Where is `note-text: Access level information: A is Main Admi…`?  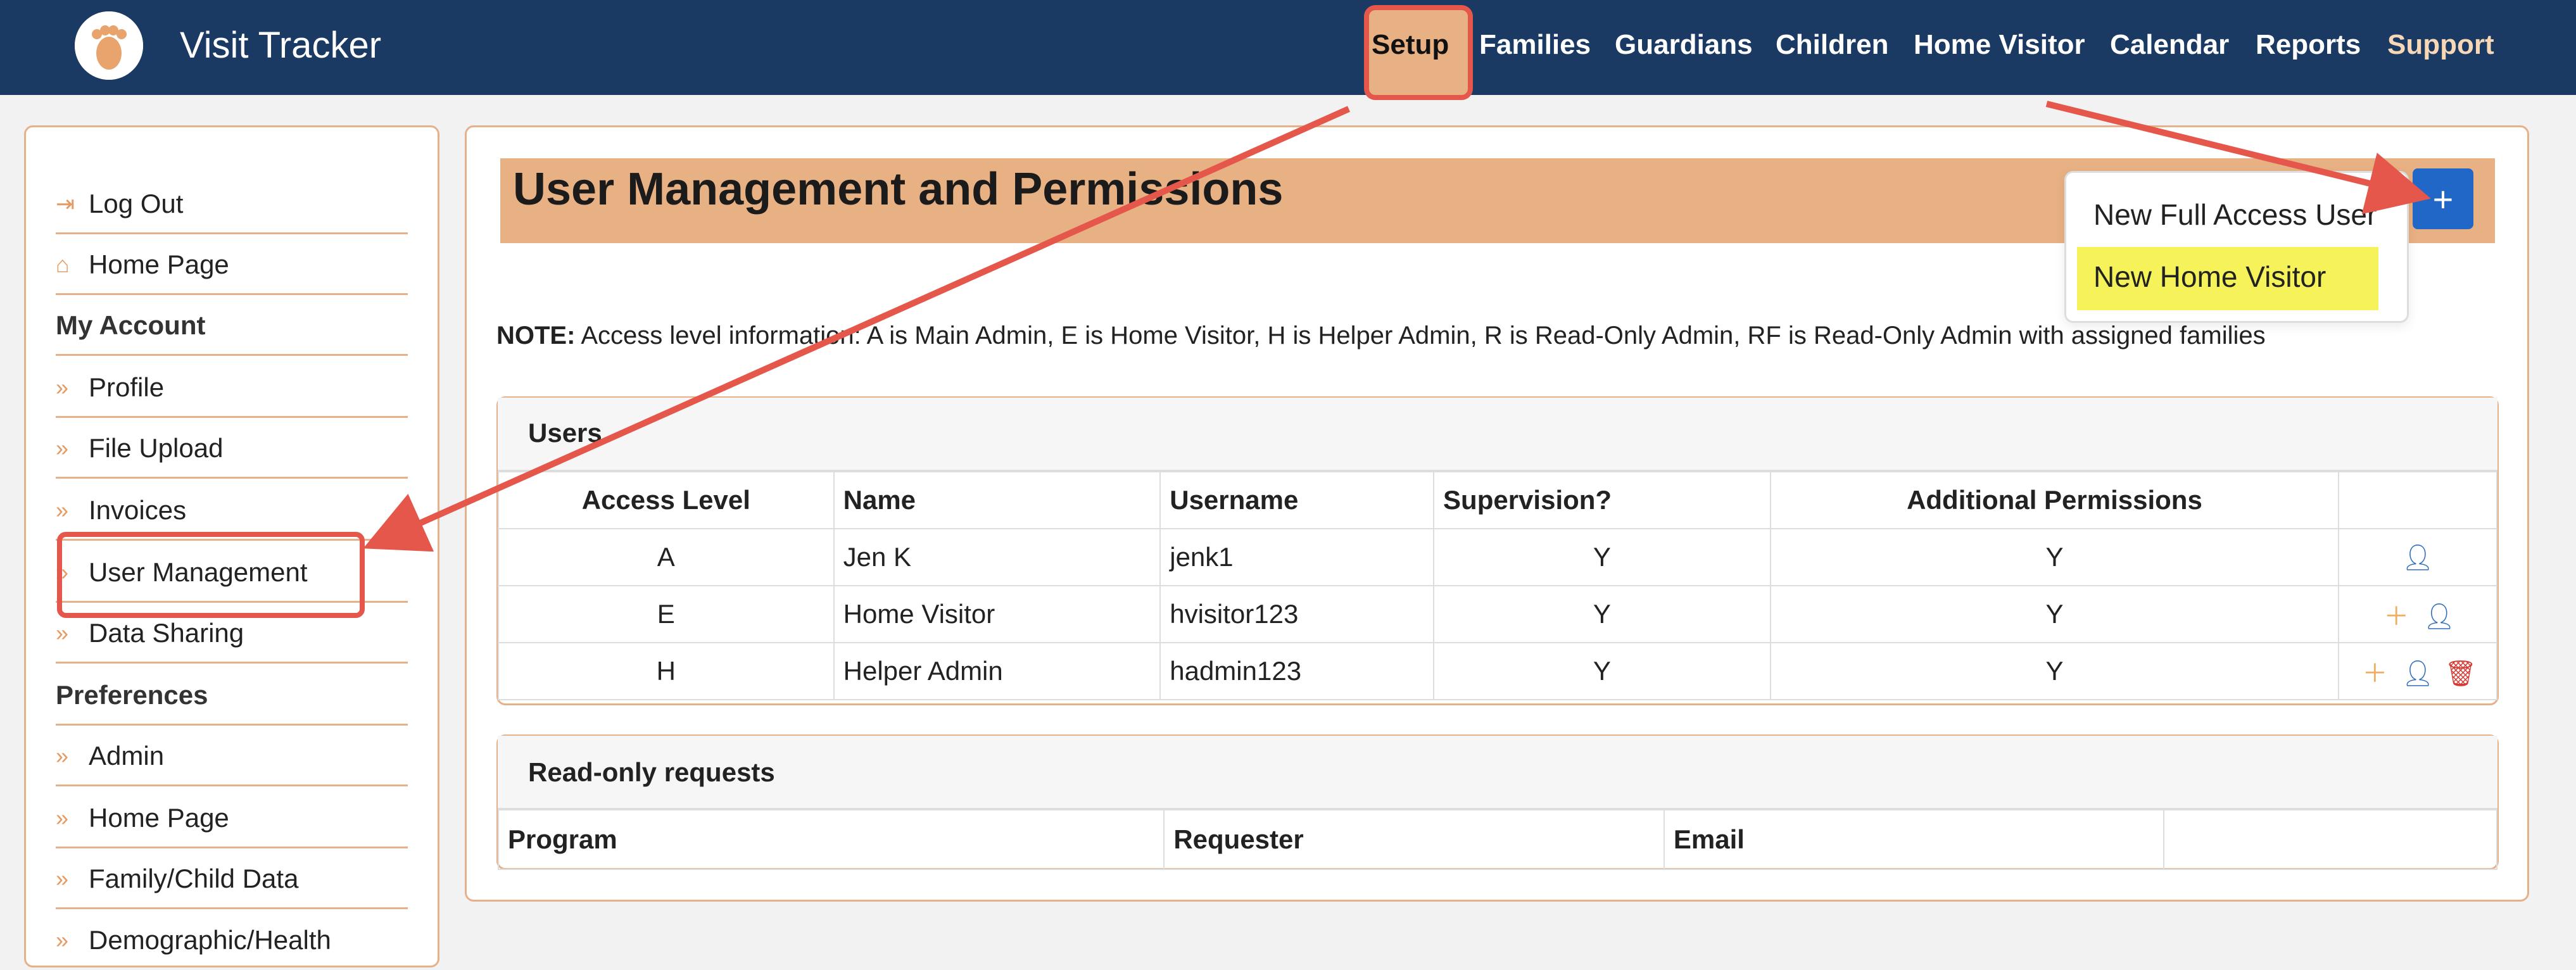 note-text: Access level information: A is Main Admi… is located at coordinates (1423, 336).